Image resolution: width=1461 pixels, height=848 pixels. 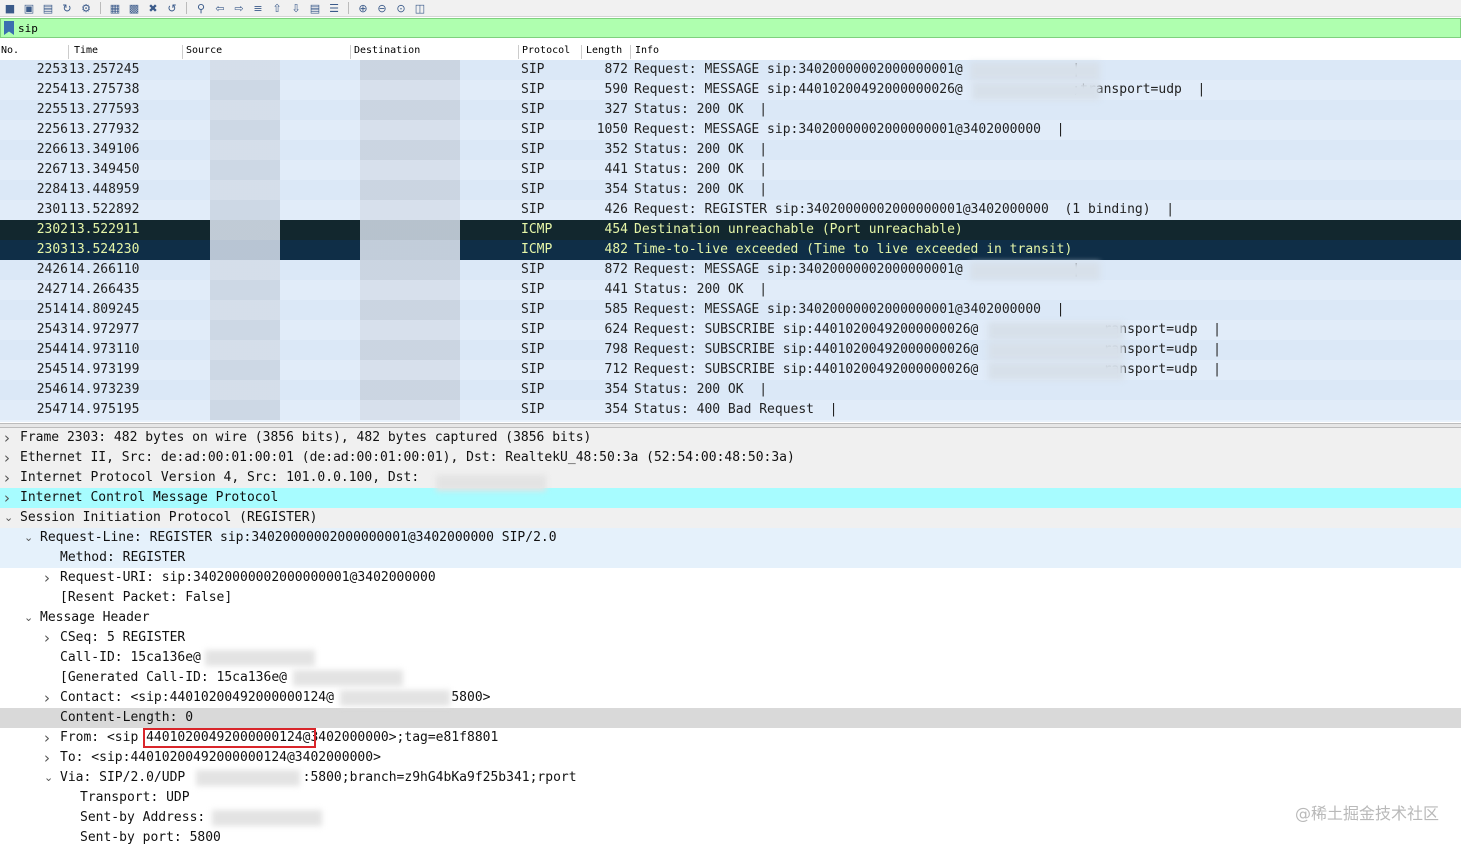 What do you see at coordinates (730, 638) in the screenshot?
I see `detail-row: › CSeq: 5 REGISTER` at bounding box center [730, 638].